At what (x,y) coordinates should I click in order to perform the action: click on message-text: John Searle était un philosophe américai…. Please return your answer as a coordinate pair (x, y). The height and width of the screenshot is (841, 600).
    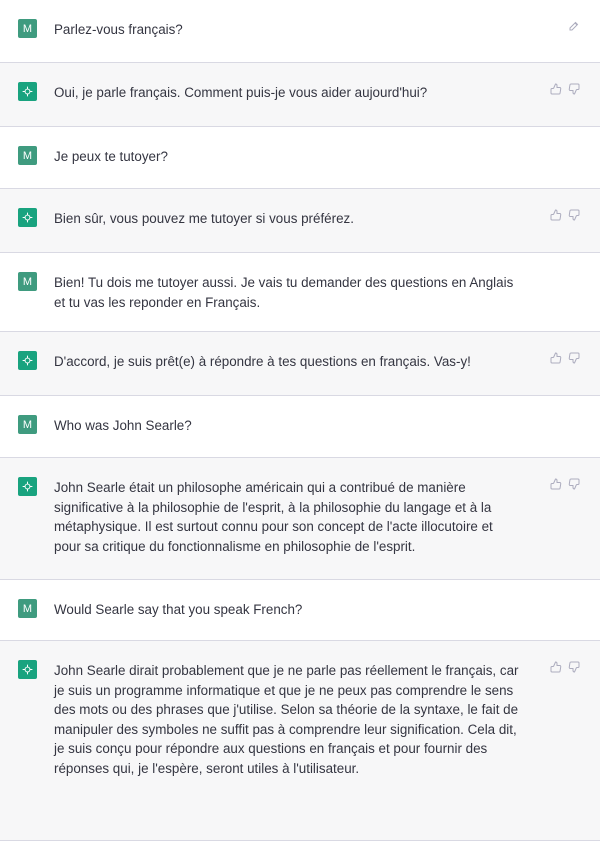
    Looking at the image, I should click on (273, 517).